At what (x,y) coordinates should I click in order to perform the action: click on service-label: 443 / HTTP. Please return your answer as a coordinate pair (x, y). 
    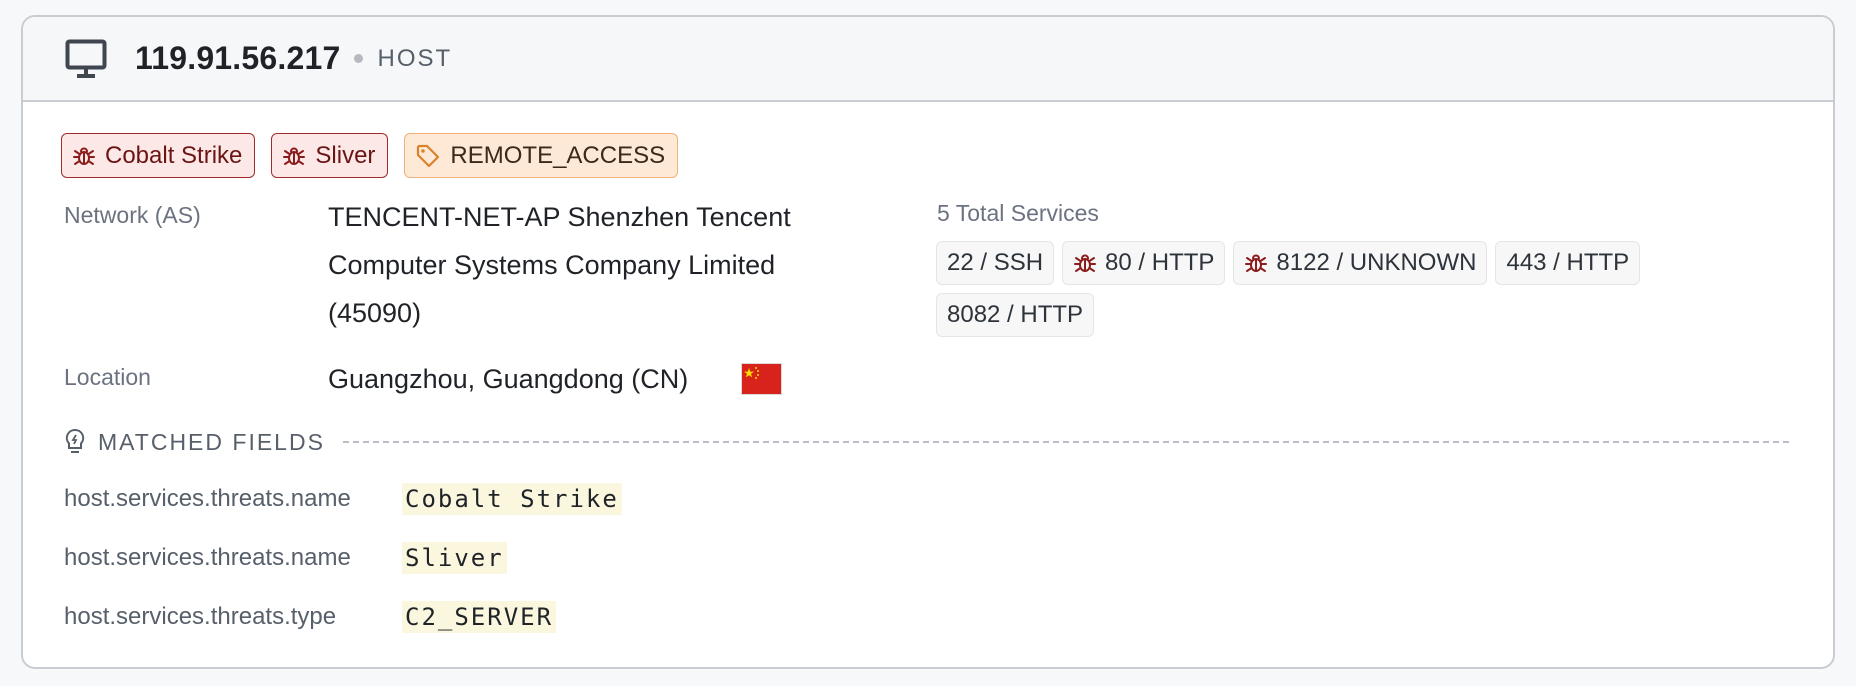
    Looking at the image, I should click on (1568, 262).